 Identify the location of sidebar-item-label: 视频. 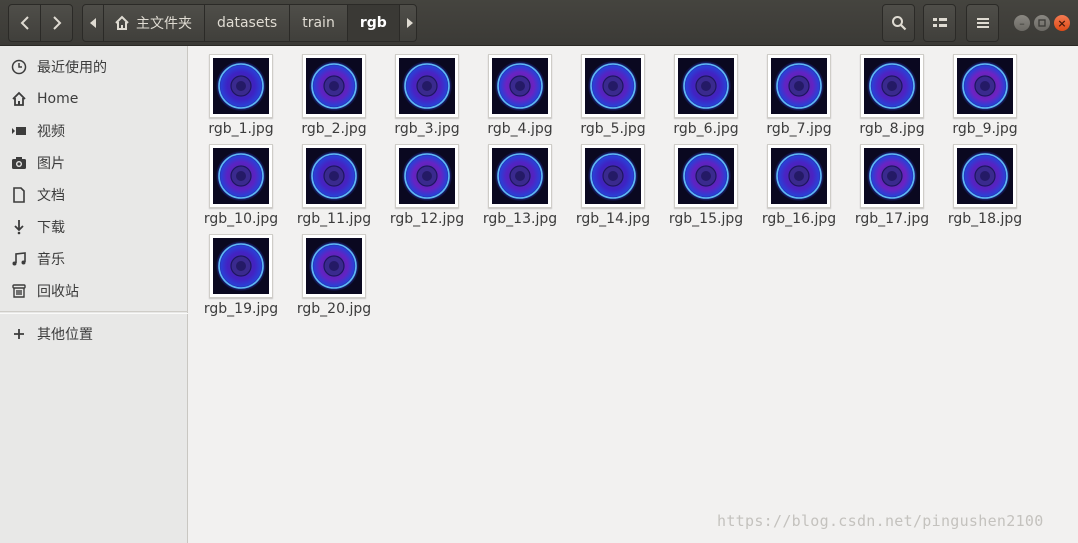
(51, 132).